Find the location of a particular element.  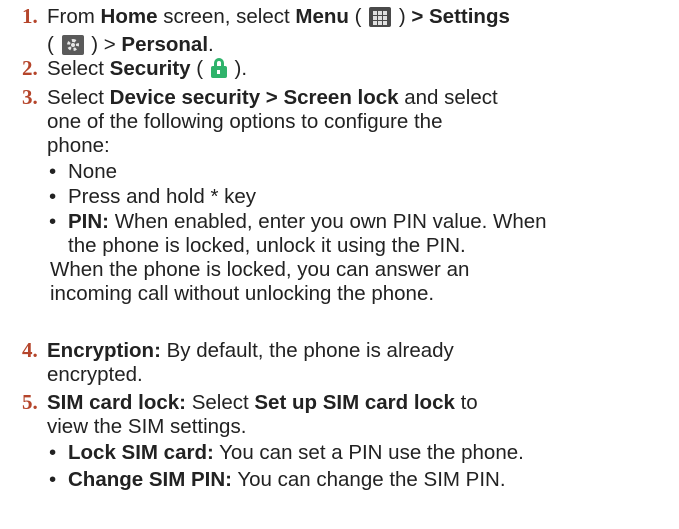

step-number: 2. is located at coordinates (30, 68).